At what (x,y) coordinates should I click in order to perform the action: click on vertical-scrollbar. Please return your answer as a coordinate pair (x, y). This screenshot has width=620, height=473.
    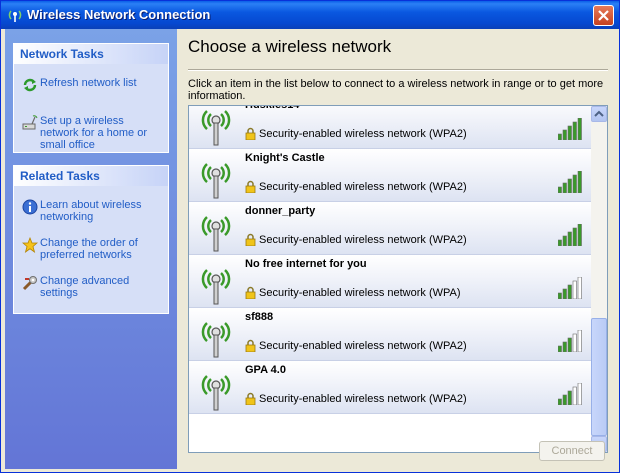
    Looking at the image, I should click on (599, 279).